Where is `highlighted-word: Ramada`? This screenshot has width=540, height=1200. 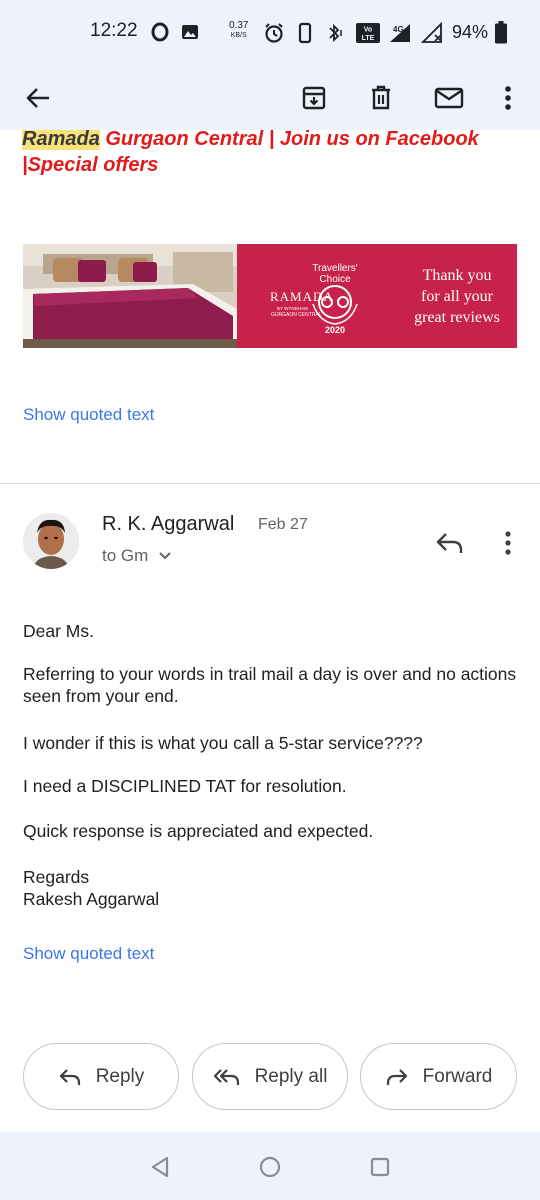
highlighted-word: Ramada is located at coordinates (61, 139).